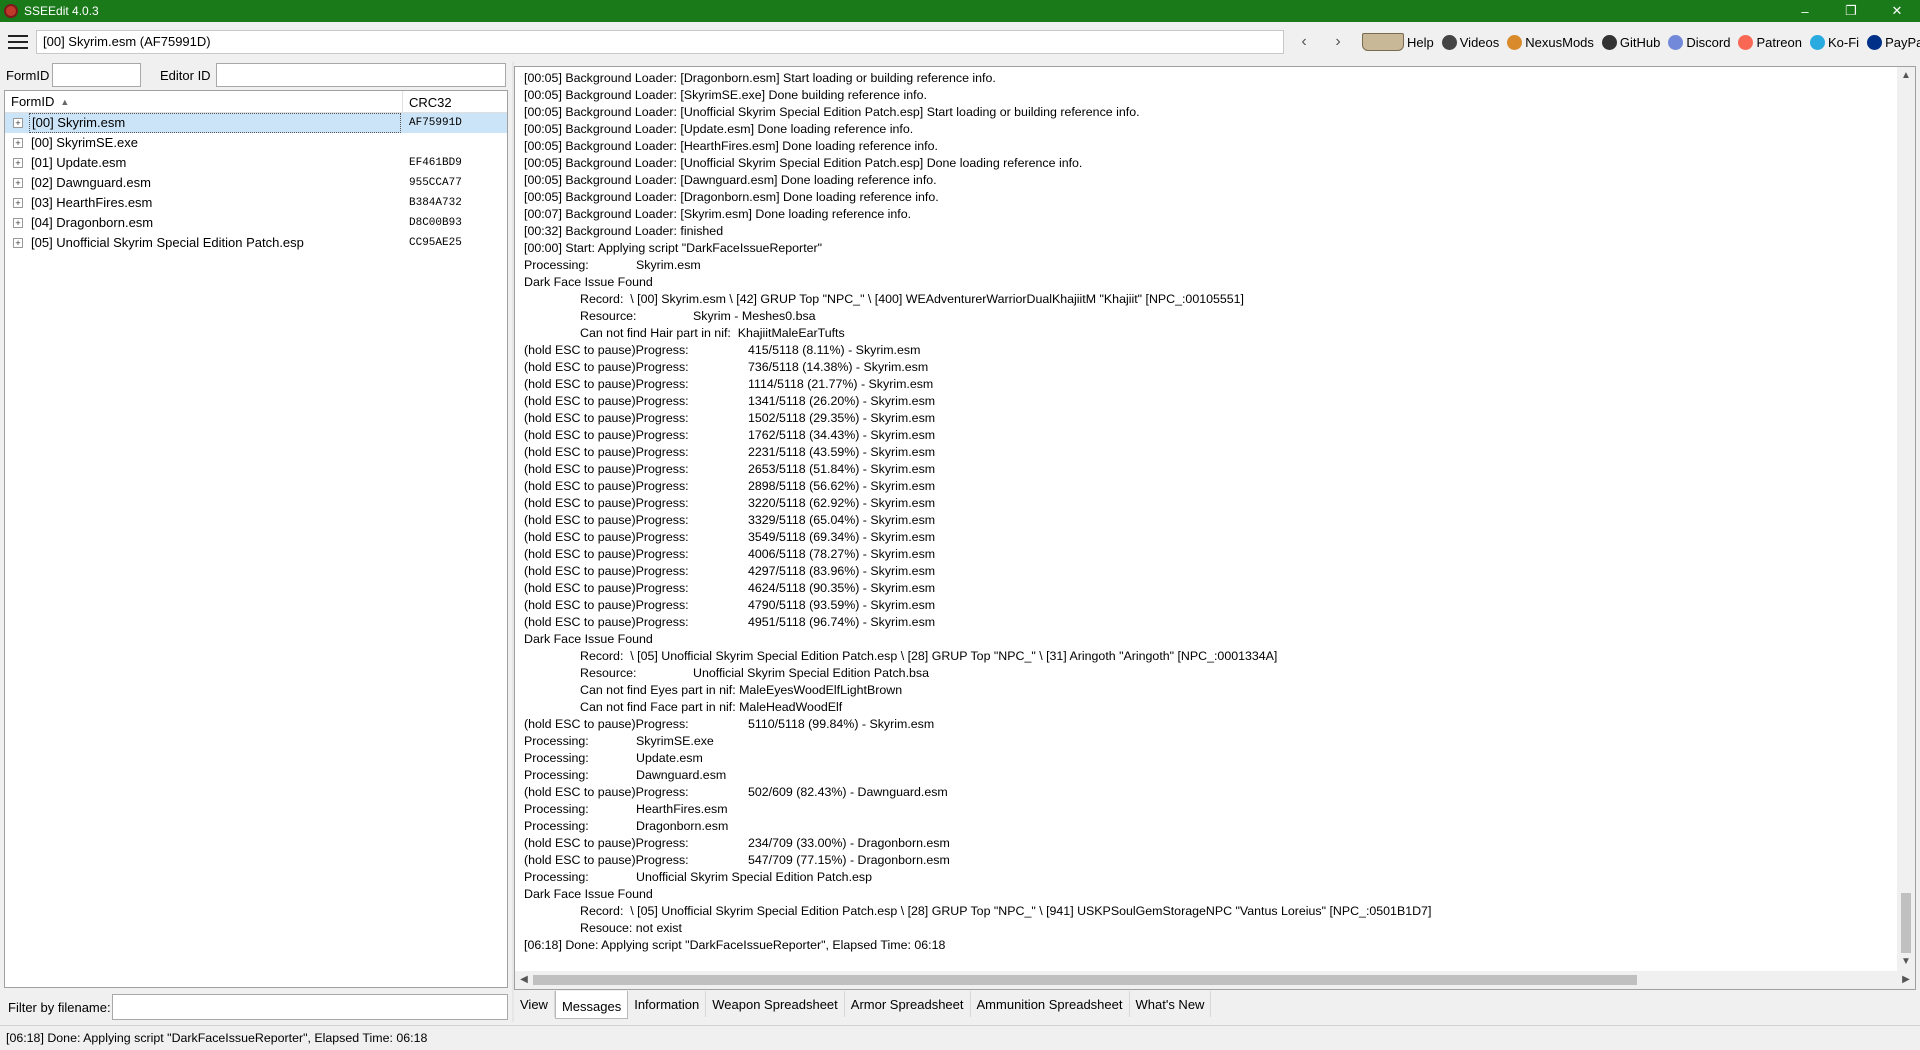  Describe the element at coordinates (842, 418) in the screenshot. I see `progress-value: 1502/5118 (29.35%) - Skyrim.esm` at that location.